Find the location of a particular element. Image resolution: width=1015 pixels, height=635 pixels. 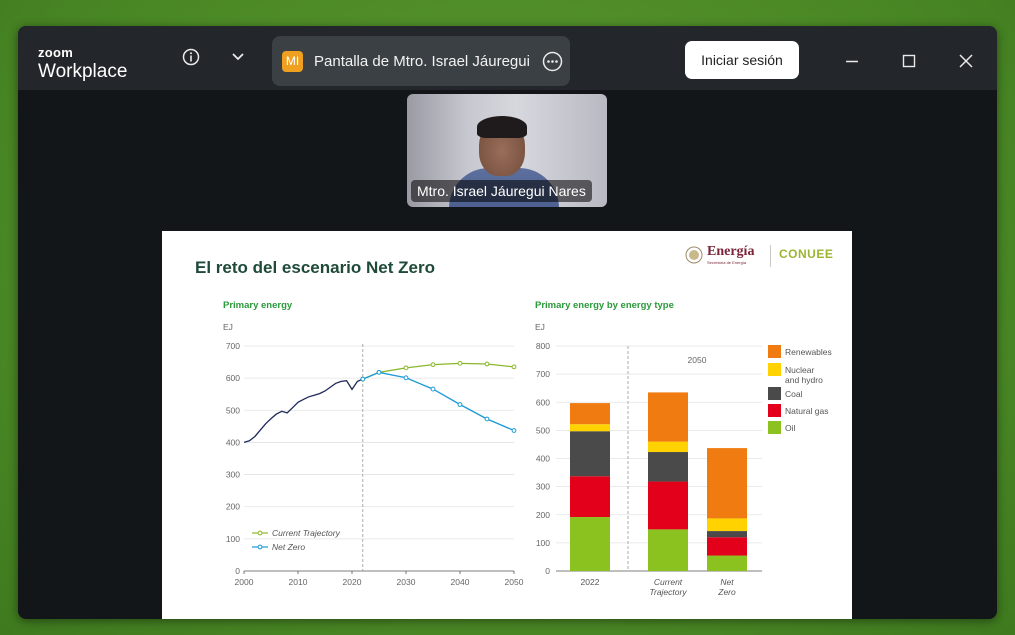

chevron-down-icon is located at coordinates (238, 57).